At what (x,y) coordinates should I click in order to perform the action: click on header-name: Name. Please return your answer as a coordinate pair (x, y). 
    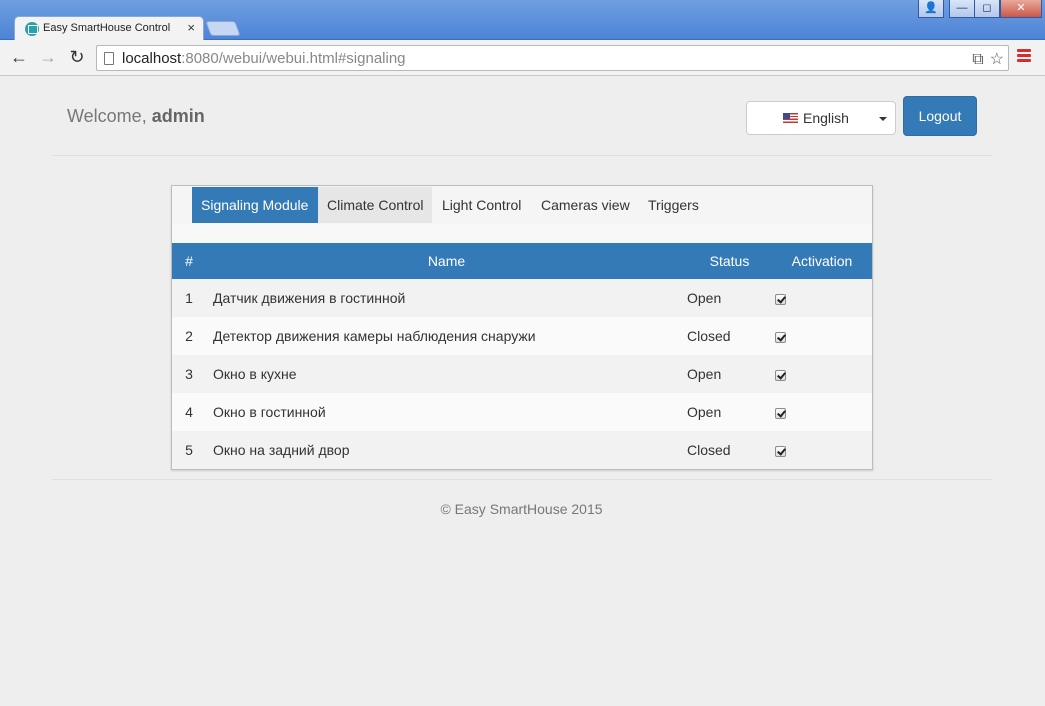
    Looking at the image, I should click on (446, 261).